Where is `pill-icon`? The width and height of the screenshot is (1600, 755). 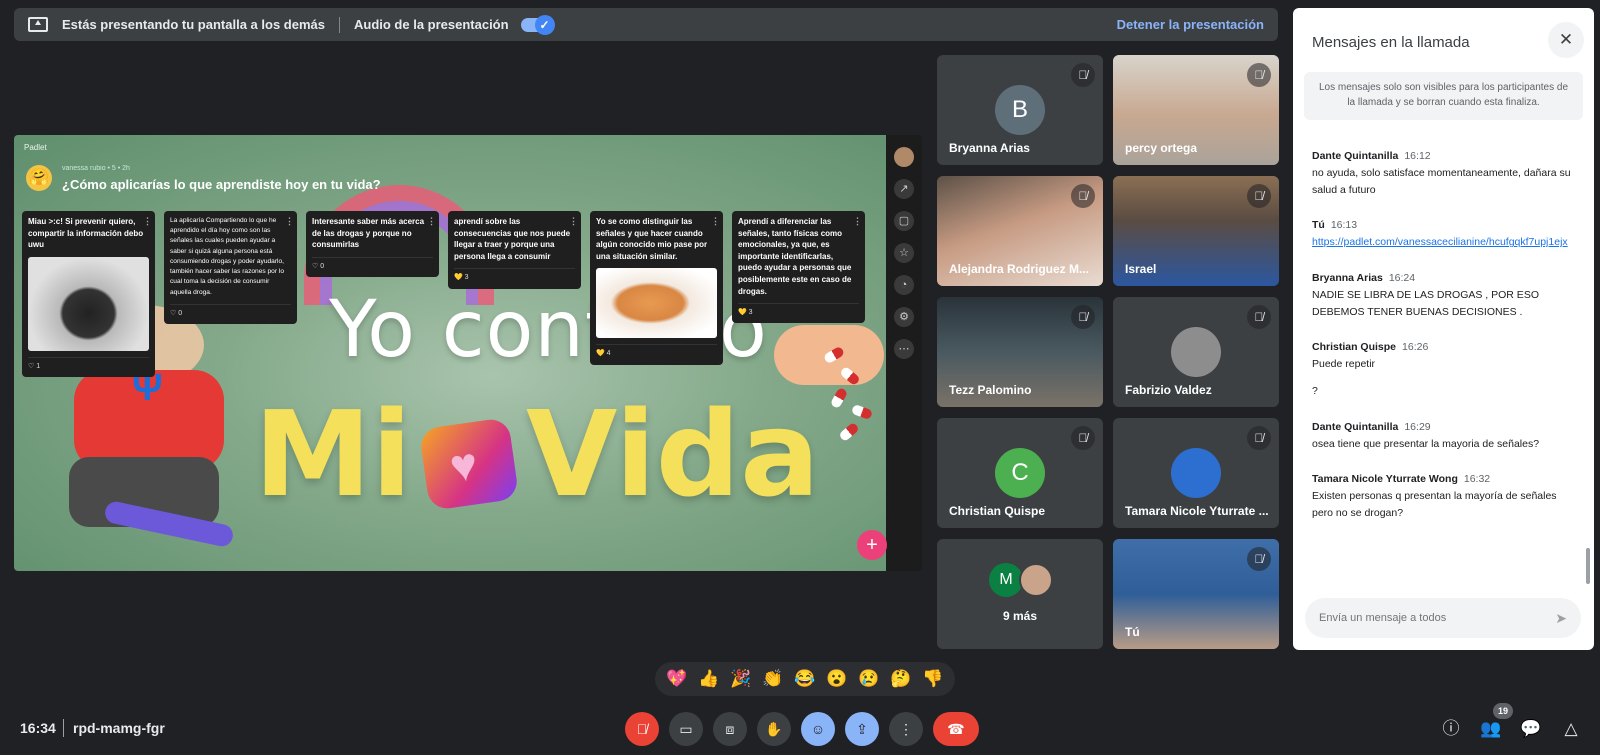
pill-icon is located at coordinates (839, 398).